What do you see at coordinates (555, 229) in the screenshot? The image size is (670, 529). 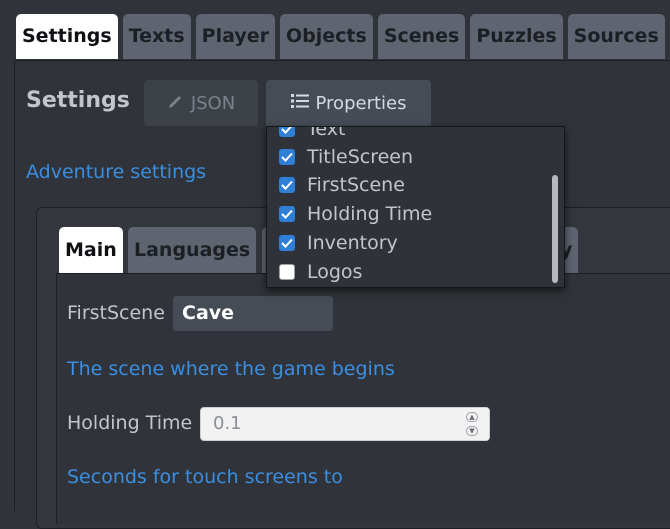 I see `dropdown-scrollbar-thumb` at bounding box center [555, 229].